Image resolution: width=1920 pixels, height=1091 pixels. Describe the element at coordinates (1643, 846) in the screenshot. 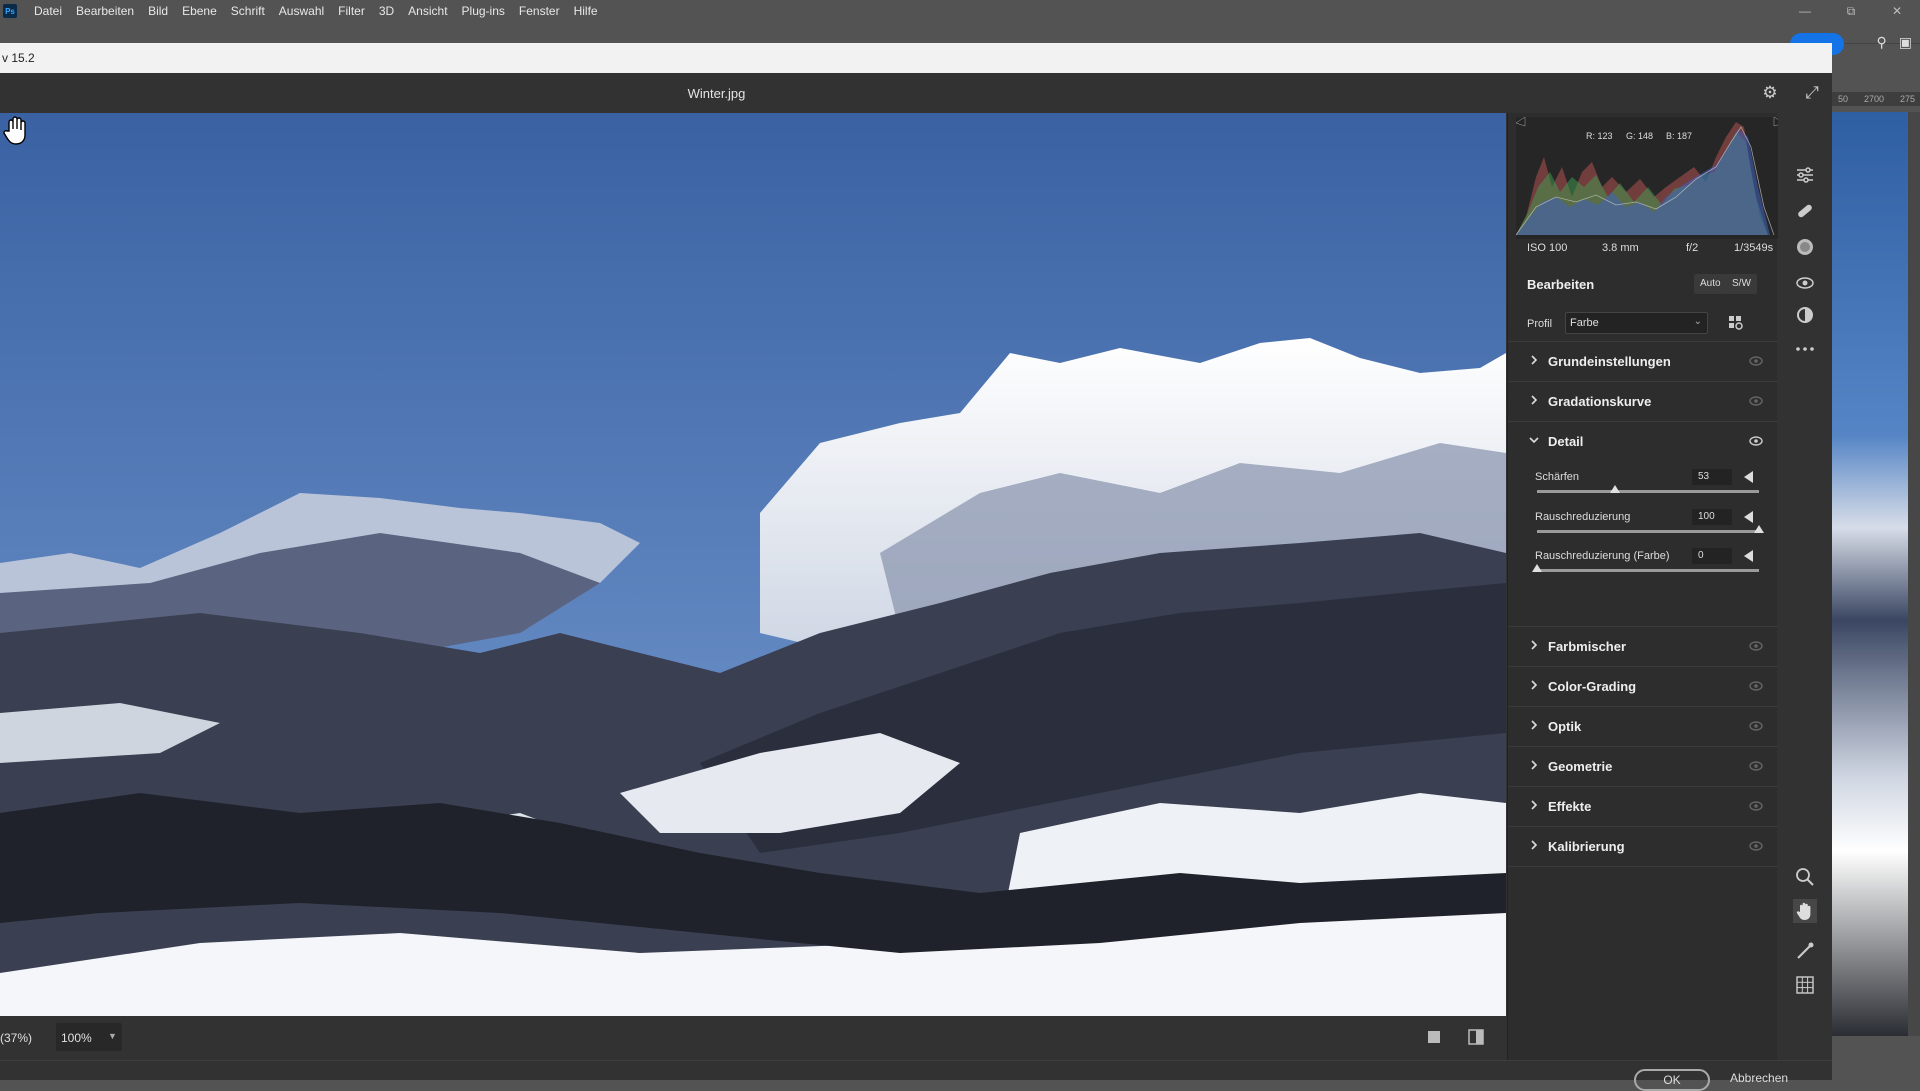

I see `section-kalibrierung: Kalibrierung` at that location.